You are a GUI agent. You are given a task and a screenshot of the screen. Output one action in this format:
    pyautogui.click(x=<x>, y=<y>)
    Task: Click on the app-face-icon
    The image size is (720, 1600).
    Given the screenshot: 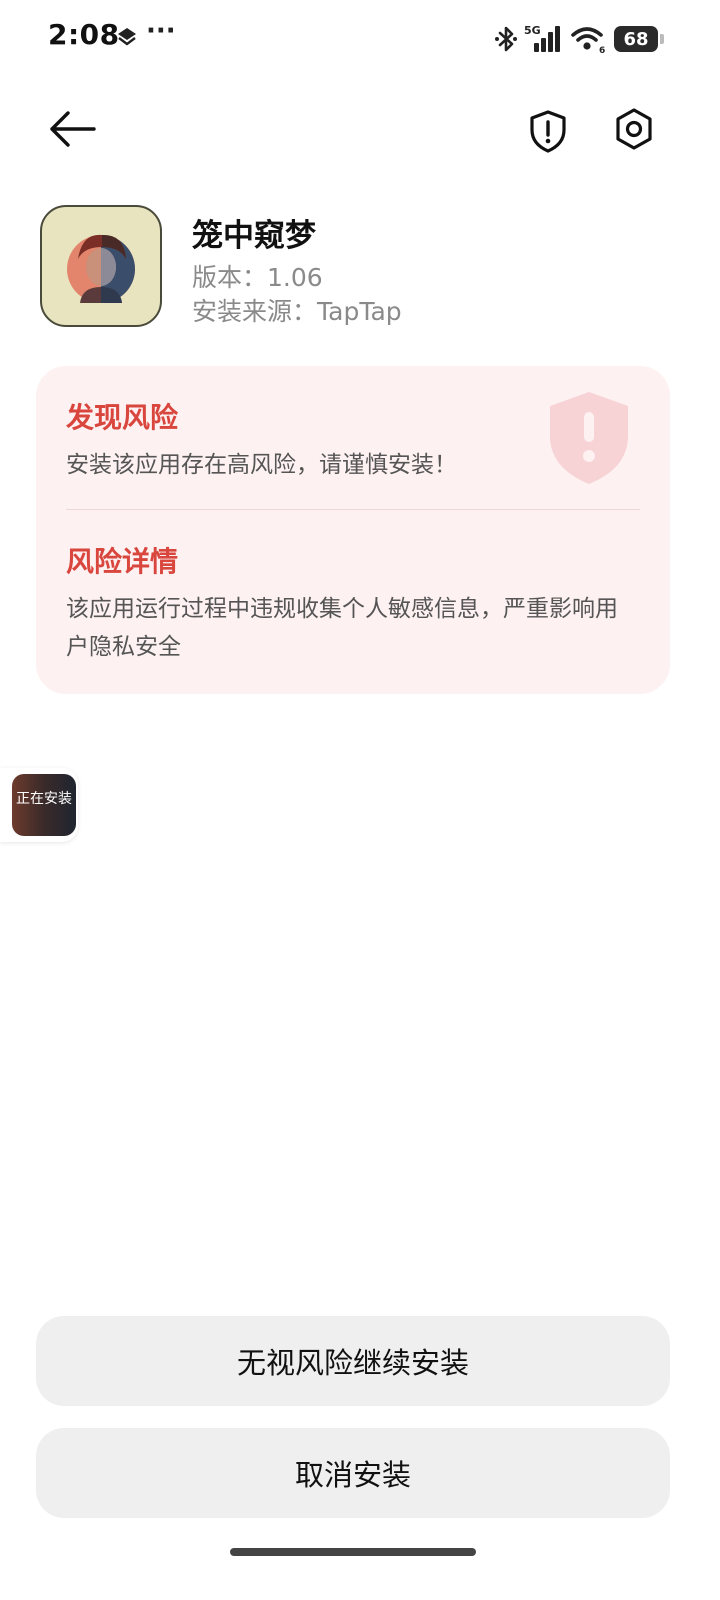 What is the action you would take?
    pyautogui.click(x=101, y=268)
    